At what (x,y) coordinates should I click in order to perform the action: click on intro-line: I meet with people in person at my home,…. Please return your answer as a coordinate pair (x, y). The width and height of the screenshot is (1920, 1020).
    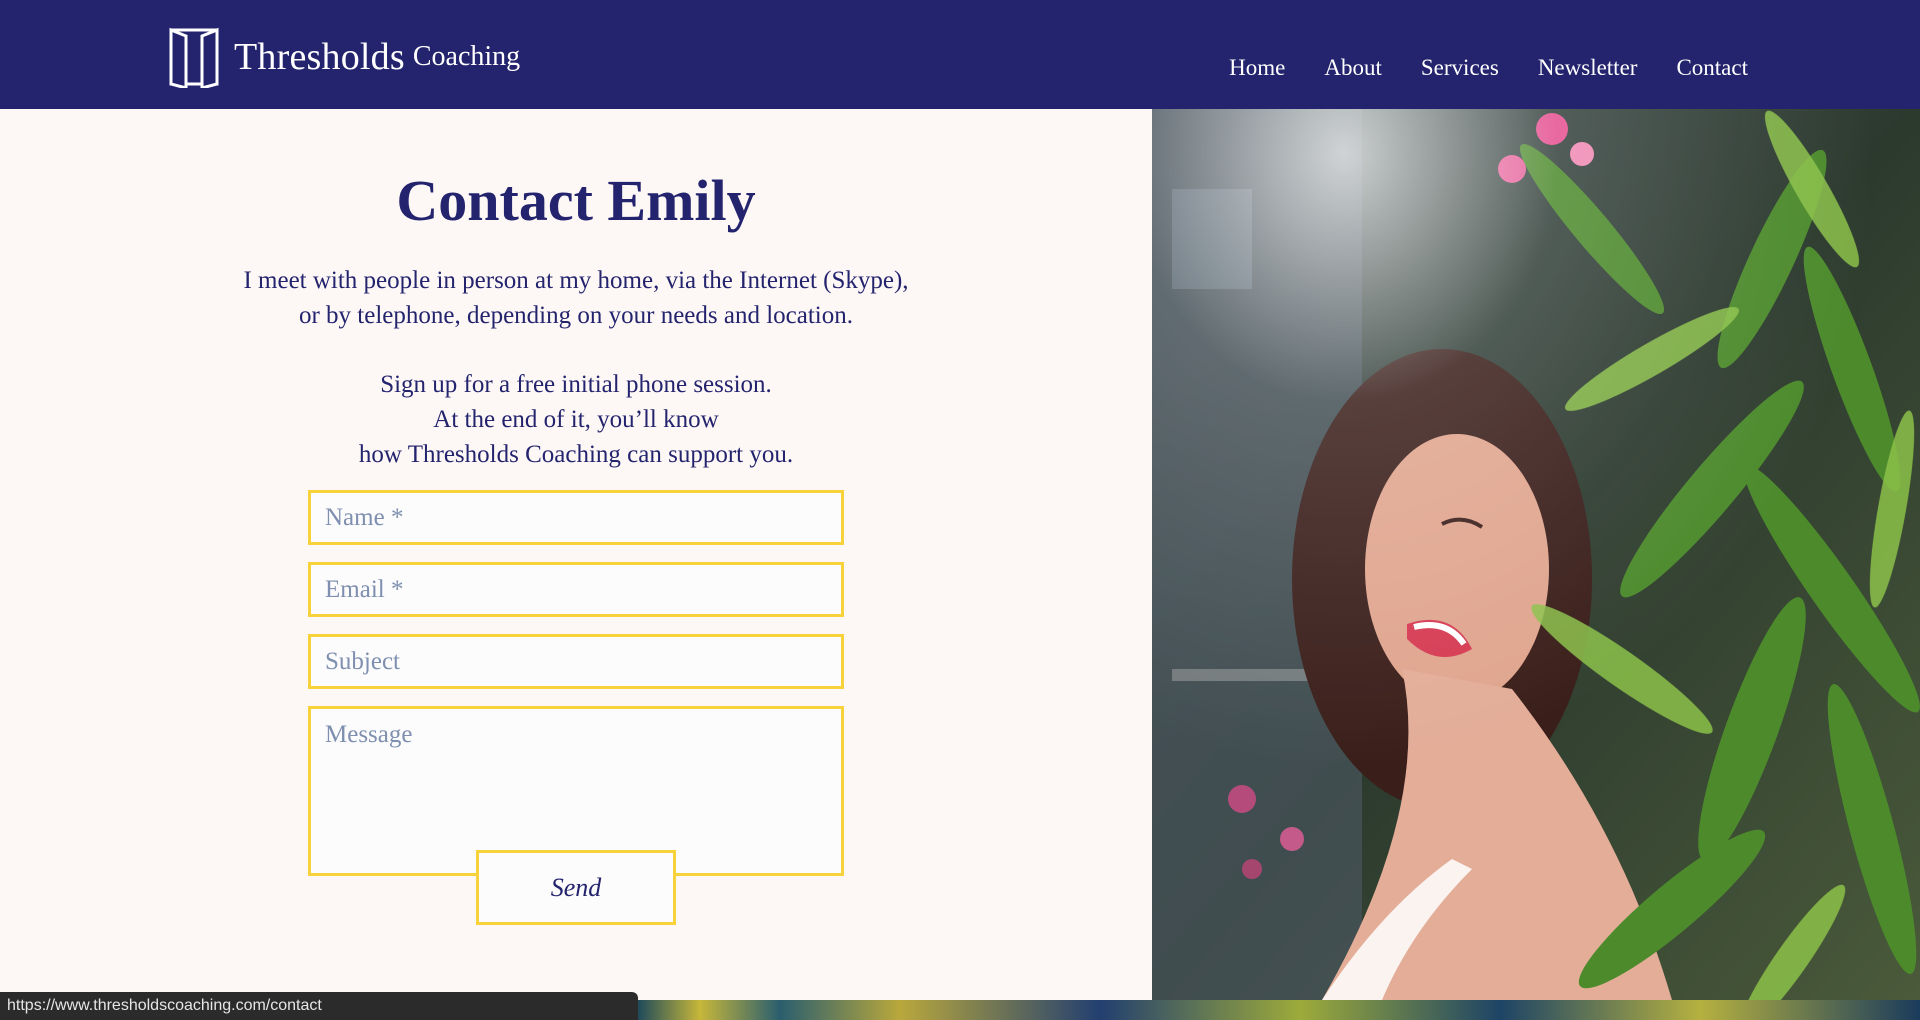
    Looking at the image, I should click on (576, 280).